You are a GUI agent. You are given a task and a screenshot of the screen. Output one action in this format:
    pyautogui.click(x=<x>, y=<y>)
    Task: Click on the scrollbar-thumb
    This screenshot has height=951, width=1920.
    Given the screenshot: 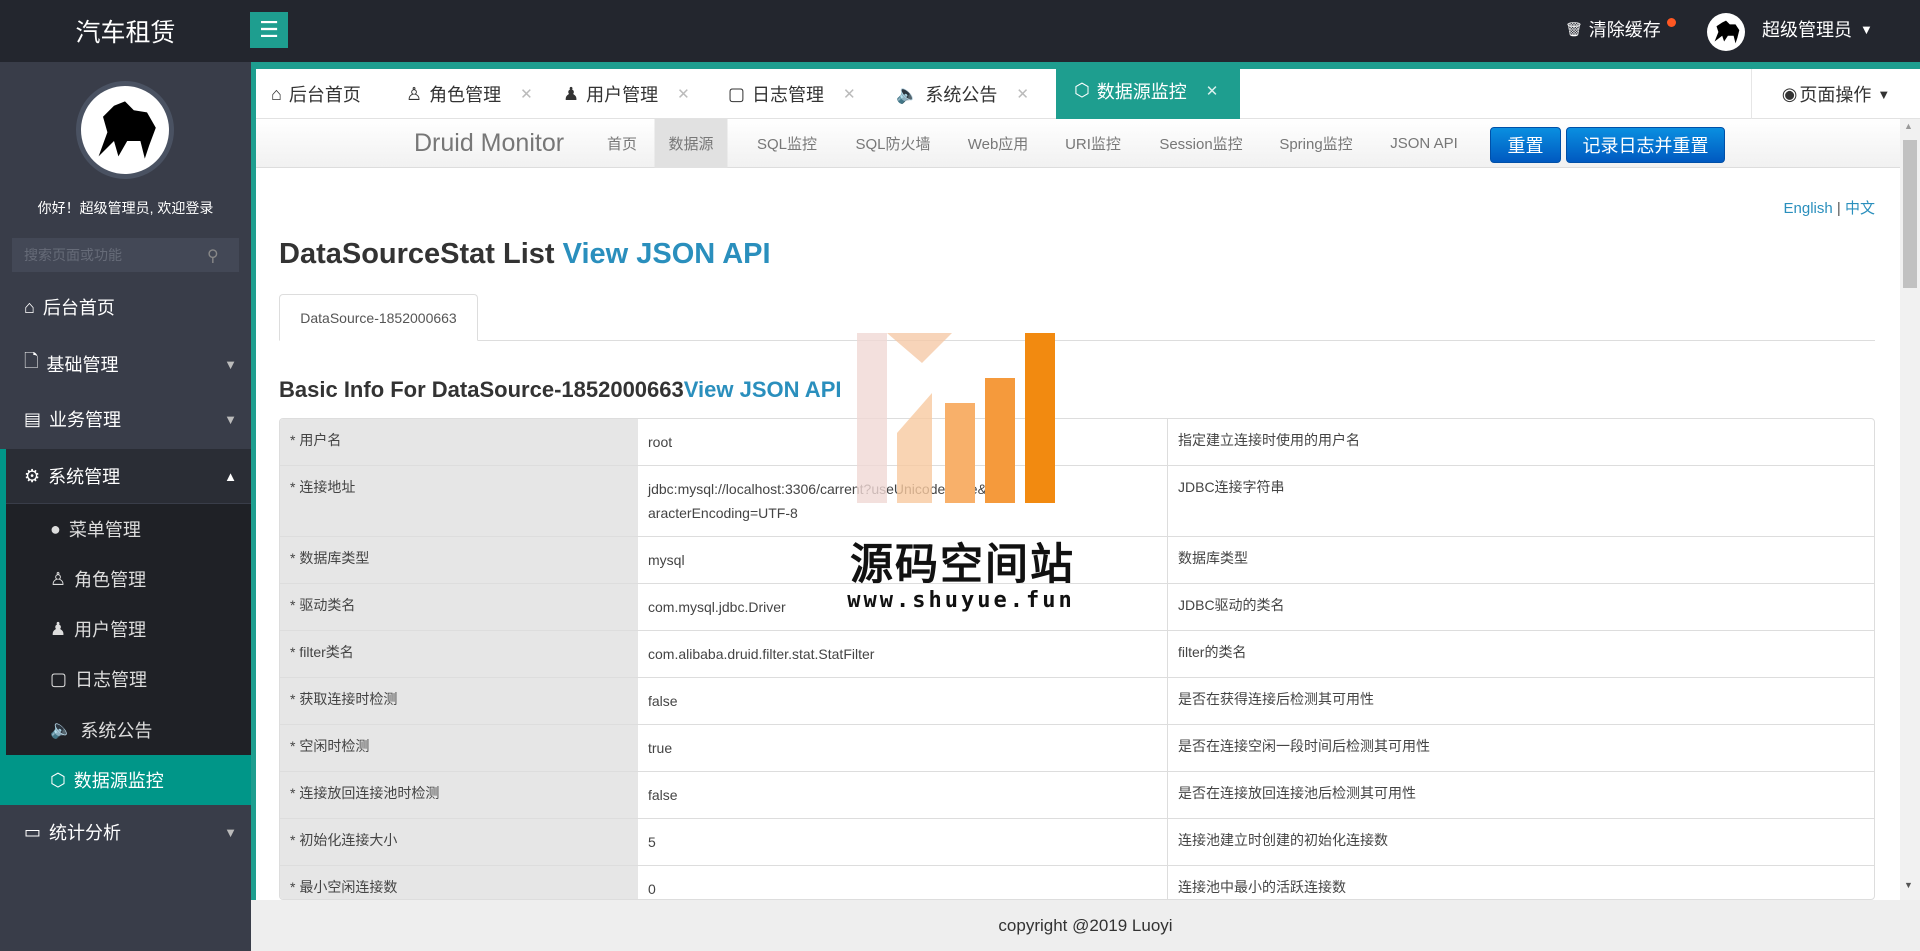 What is the action you would take?
    pyautogui.click(x=1910, y=214)
    